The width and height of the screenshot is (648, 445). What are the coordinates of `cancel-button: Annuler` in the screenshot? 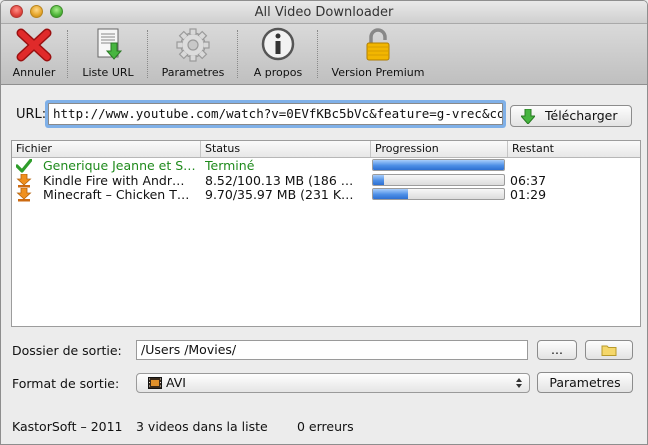 It's located at (34, 54).